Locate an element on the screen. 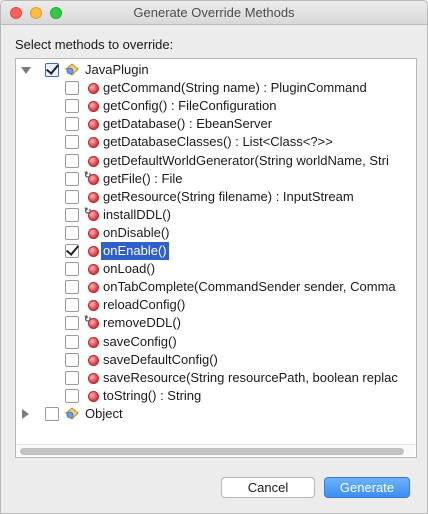  method-label: getFile() : File is located at coordinates (143, 178).